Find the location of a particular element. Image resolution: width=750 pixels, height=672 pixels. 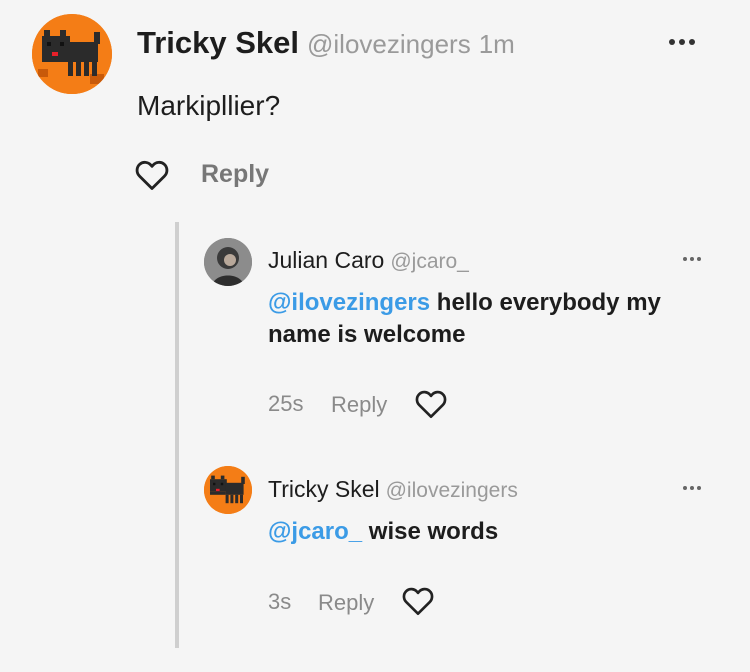

timestamp: 1m is located at coordinates (496, 44).